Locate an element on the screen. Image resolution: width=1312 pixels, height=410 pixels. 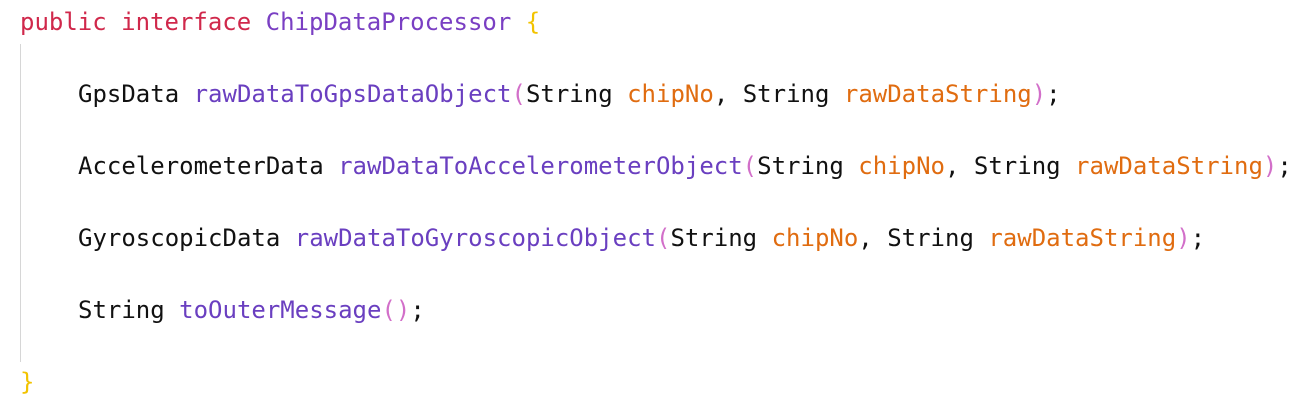
indent-guide is located at coordinates (20, 203).